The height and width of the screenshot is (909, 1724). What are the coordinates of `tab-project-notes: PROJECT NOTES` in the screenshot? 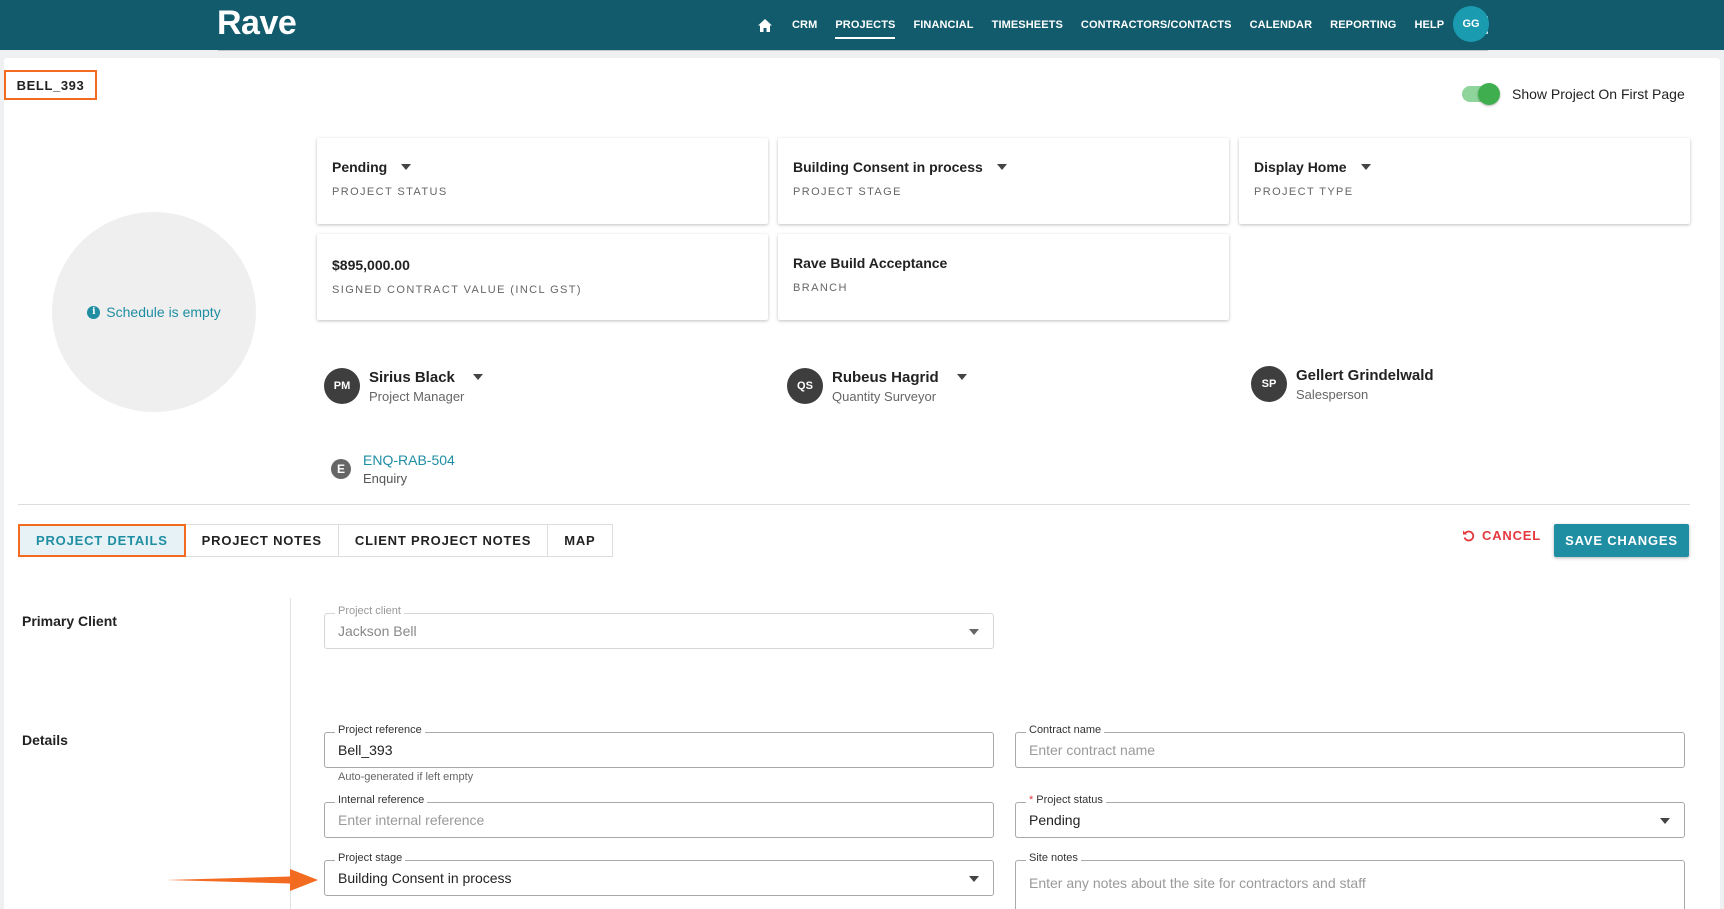 It's located at (261, 540).